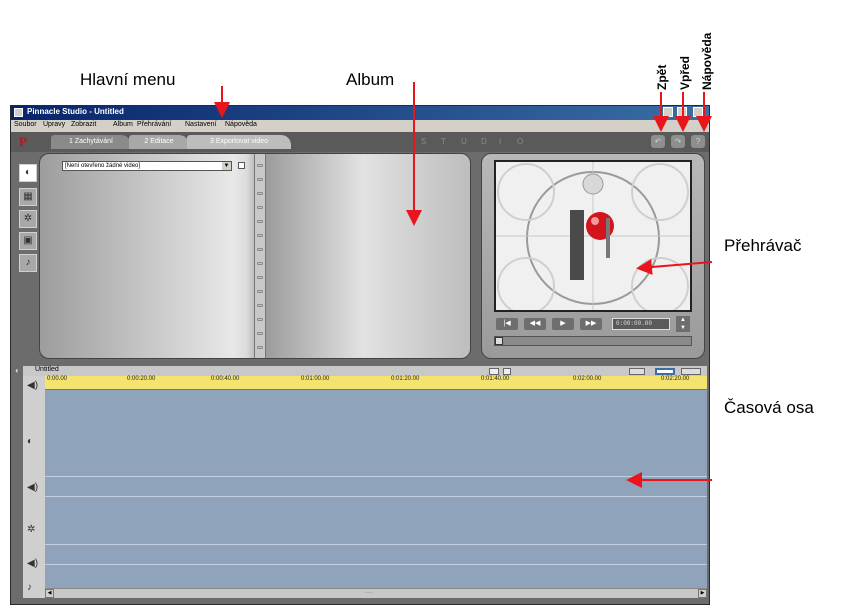 The width and height of the screenshot is (846, 606). I want to click on annotation-album: Album, so click(370, 79).